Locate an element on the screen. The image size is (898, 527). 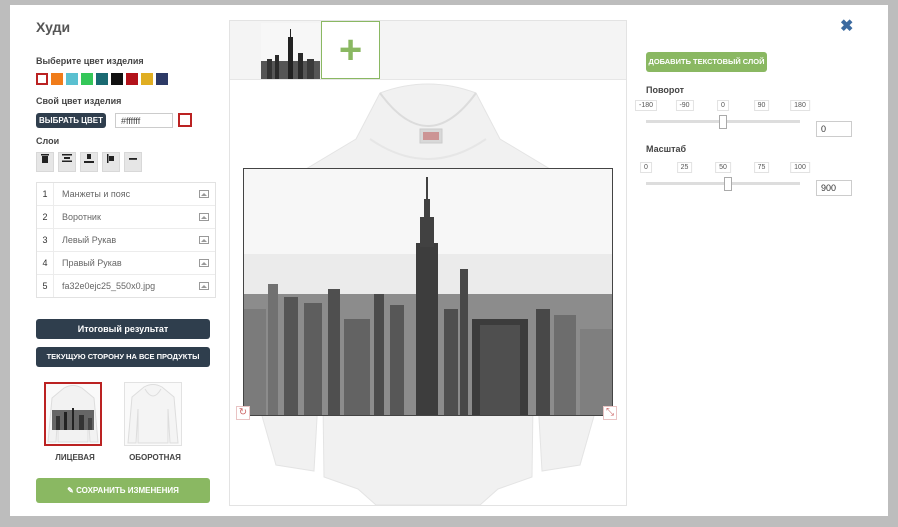
align-top-icon is located at coordinates (67, 162).